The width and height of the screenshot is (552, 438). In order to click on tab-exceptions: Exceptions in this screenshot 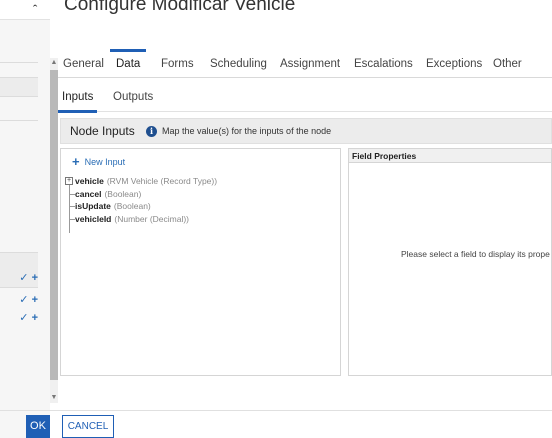, I will do `click(454, 64)`.